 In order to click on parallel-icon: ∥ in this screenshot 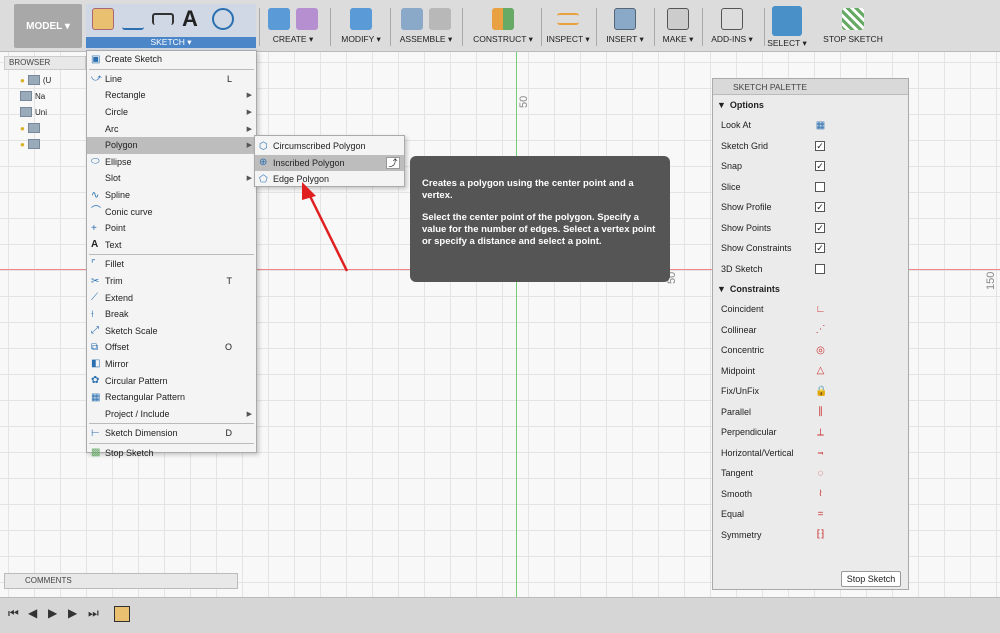, I will do `click(820, 411)`.